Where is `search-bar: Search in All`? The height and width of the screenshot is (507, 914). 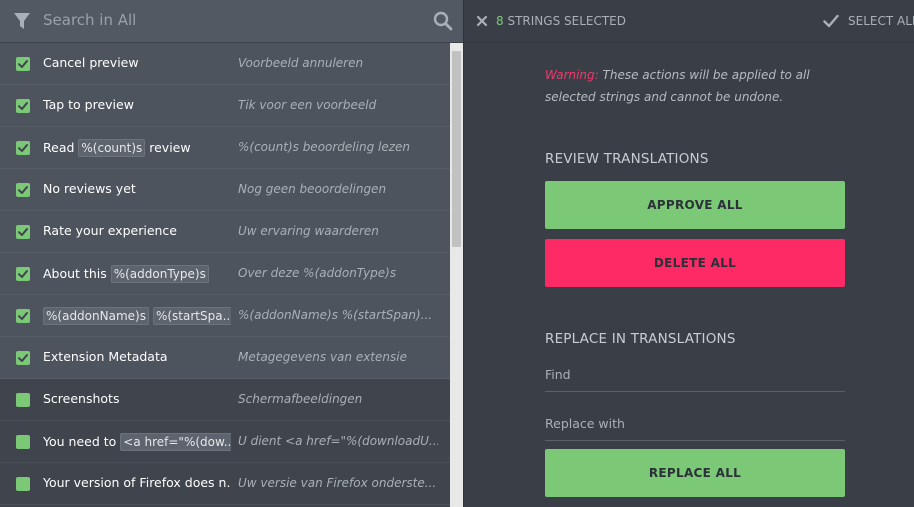
search-bar: Search in All is located at coordinates (231, 21).